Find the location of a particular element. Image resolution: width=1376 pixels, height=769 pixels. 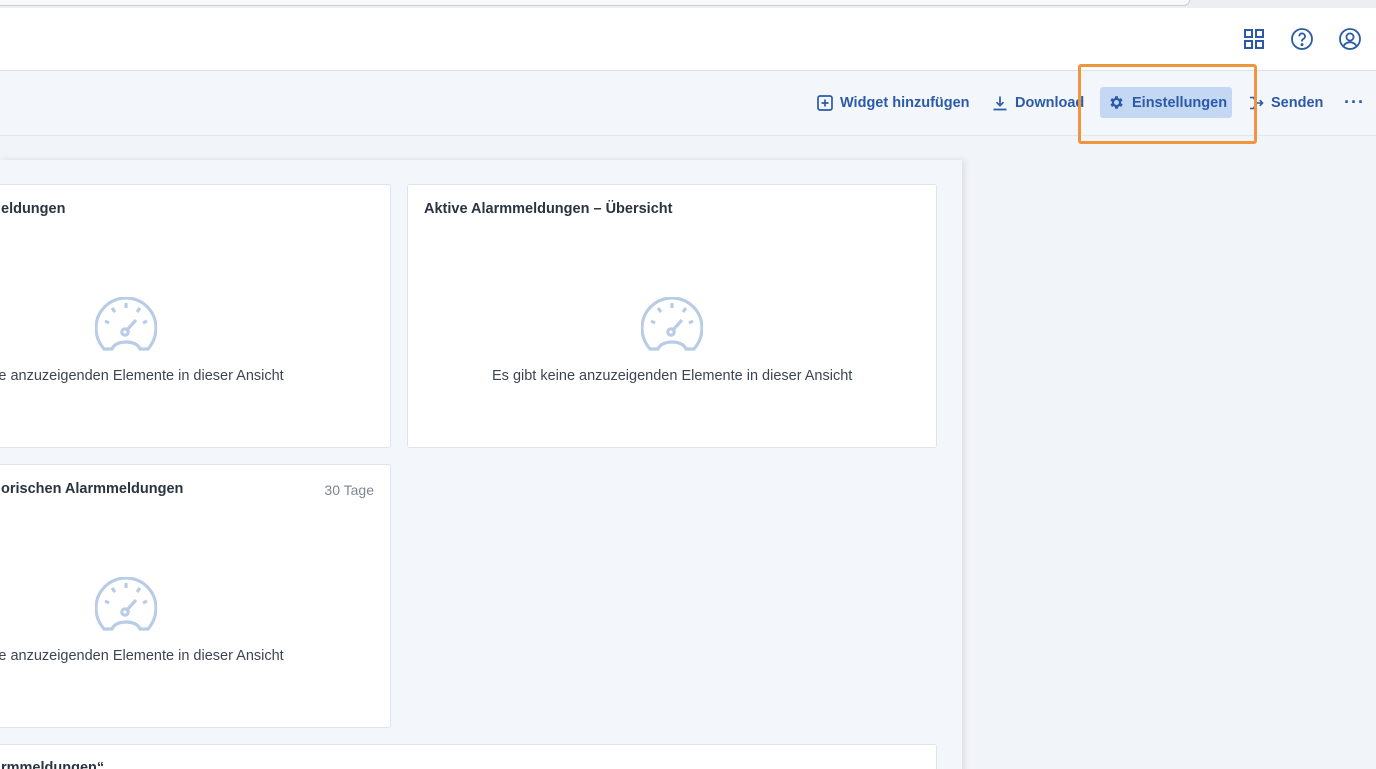

plus-square-icon is located at coordinates (825, 102).